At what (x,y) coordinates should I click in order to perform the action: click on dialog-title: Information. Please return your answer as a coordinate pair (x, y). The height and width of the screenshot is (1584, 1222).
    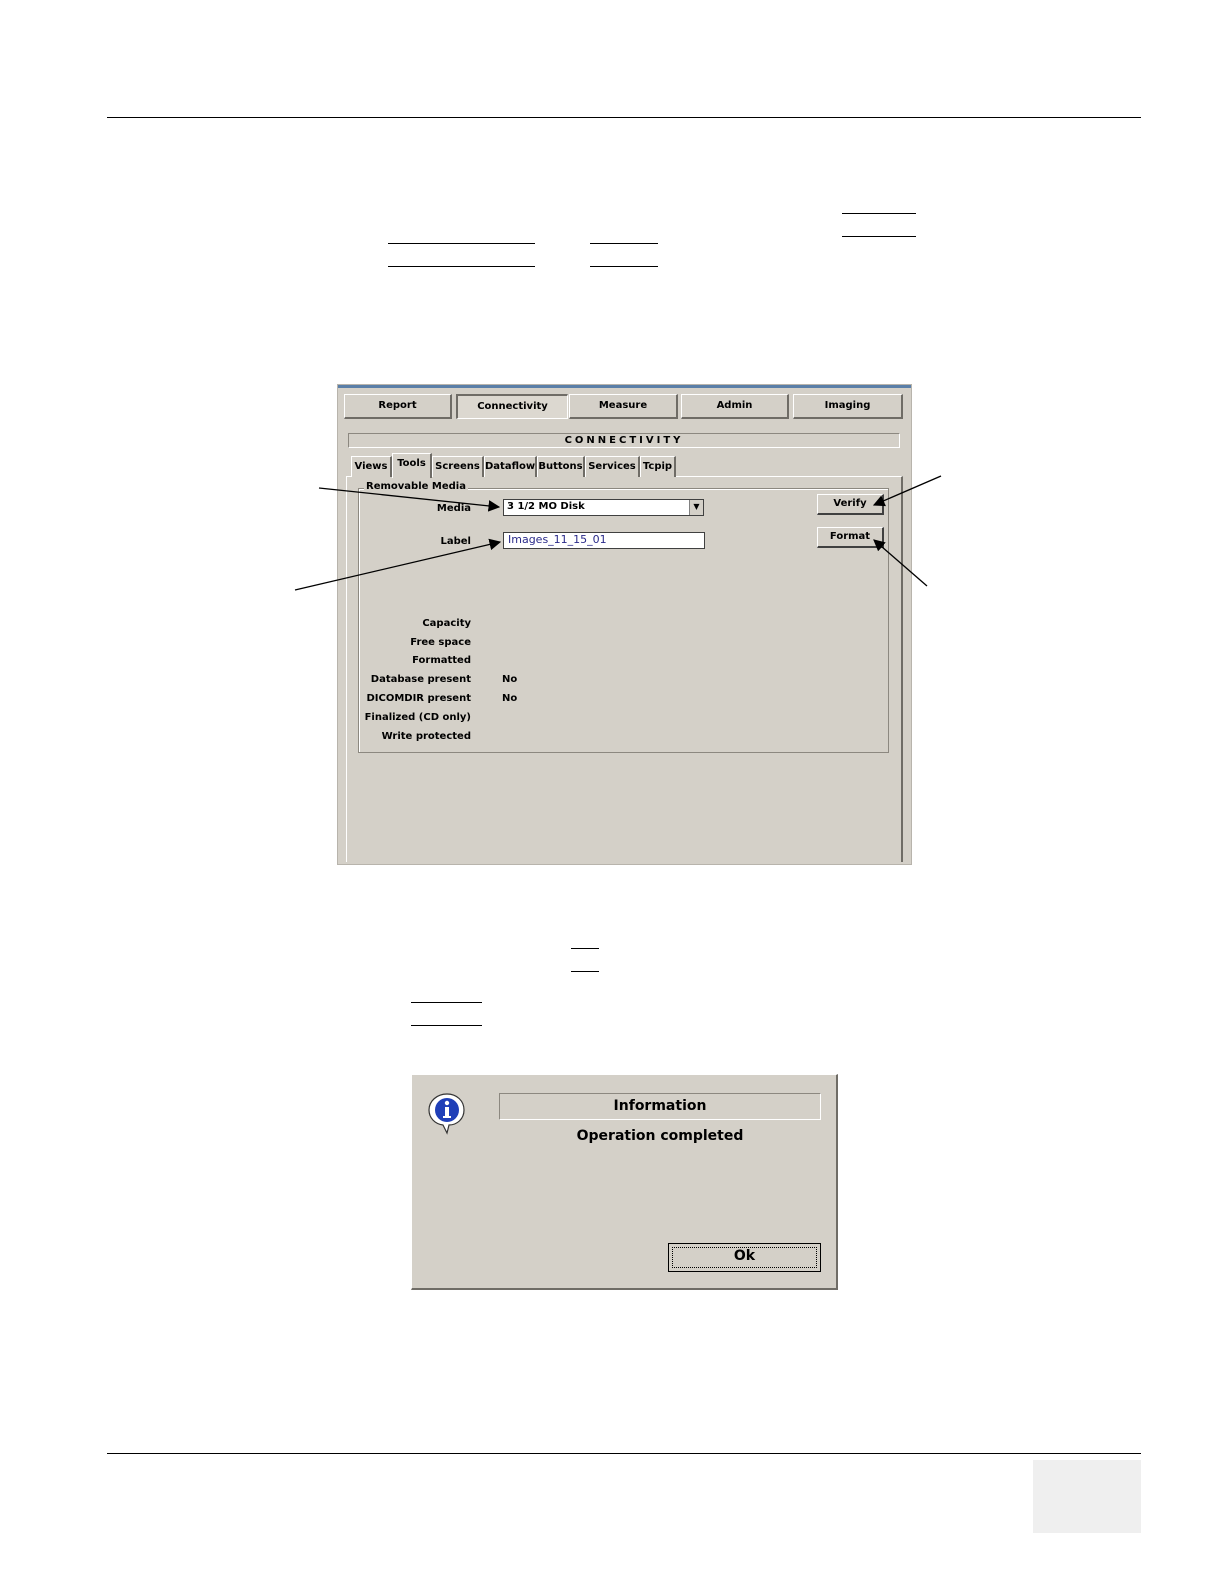
    Looking at the image, I should click on (660, 1106).